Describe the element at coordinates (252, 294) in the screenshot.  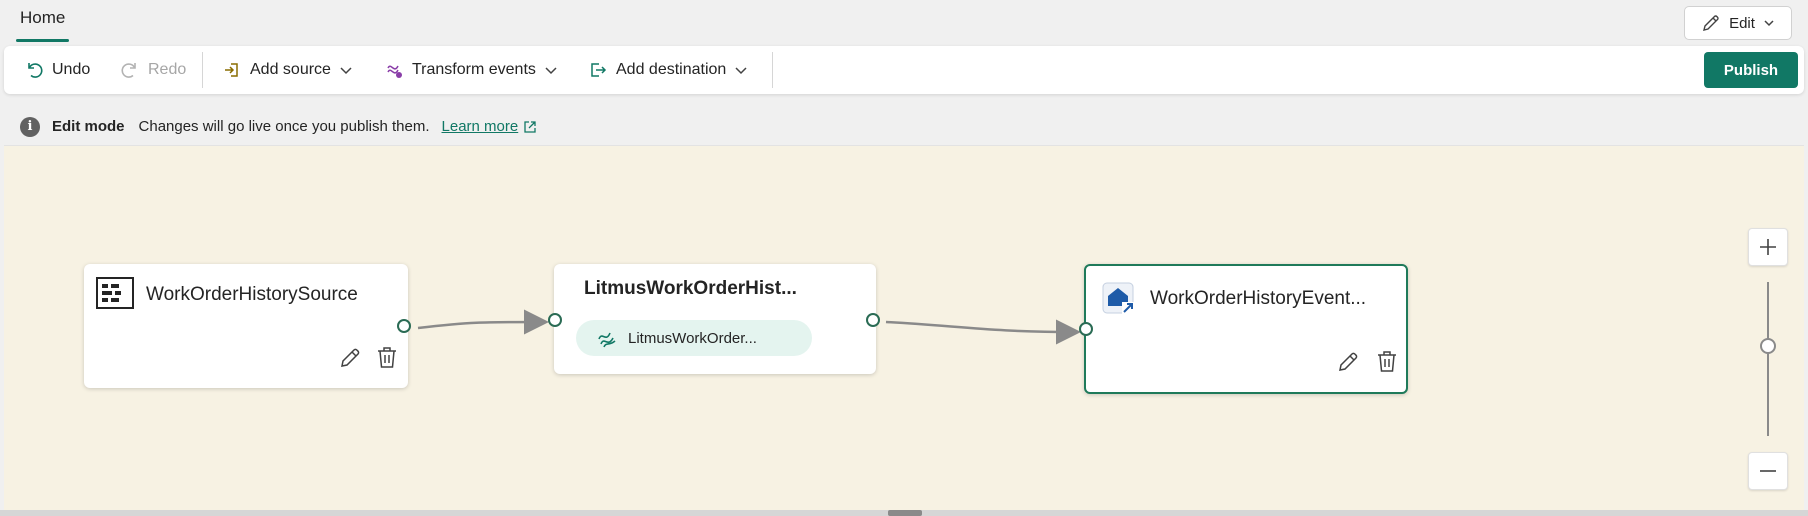
I see `source-node-title: WorkOrderHistorySource` at that location.